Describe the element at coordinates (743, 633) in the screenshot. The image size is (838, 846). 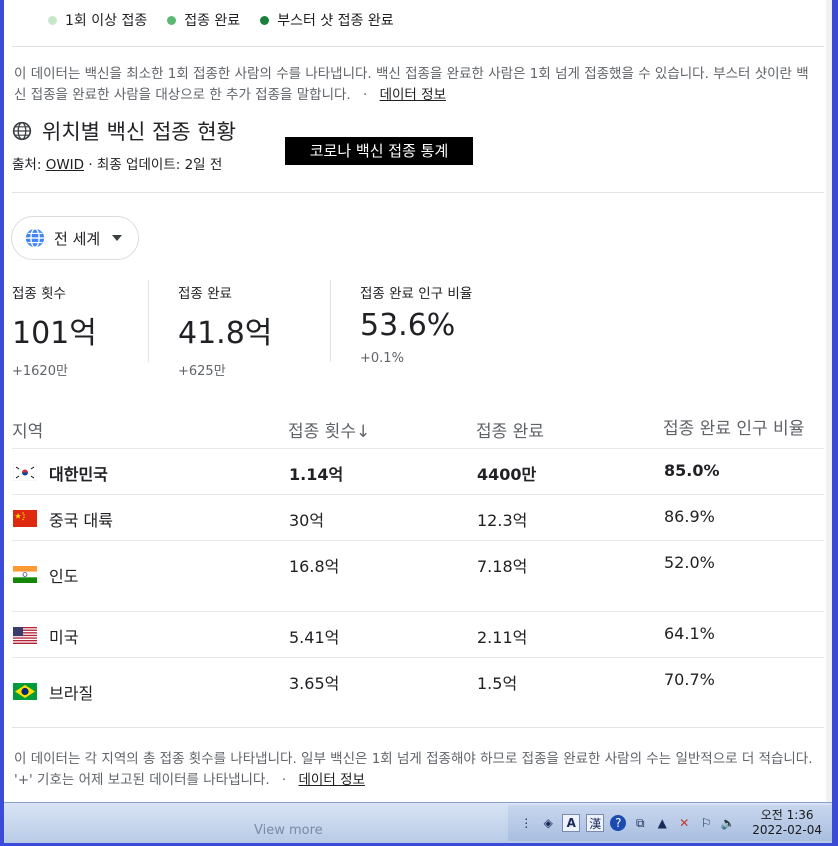
I see `cell-pct: 64.1%` at that location.